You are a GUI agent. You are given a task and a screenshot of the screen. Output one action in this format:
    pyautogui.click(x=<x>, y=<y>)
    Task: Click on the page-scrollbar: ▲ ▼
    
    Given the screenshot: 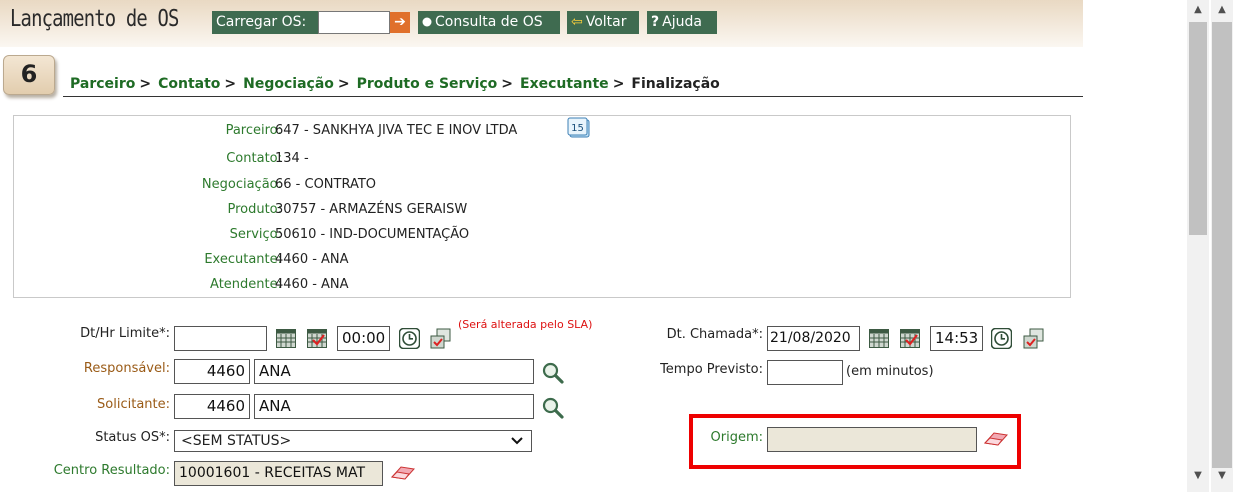 What is the action you would take?
    pyautogui.click(x=1222, y=246)
    